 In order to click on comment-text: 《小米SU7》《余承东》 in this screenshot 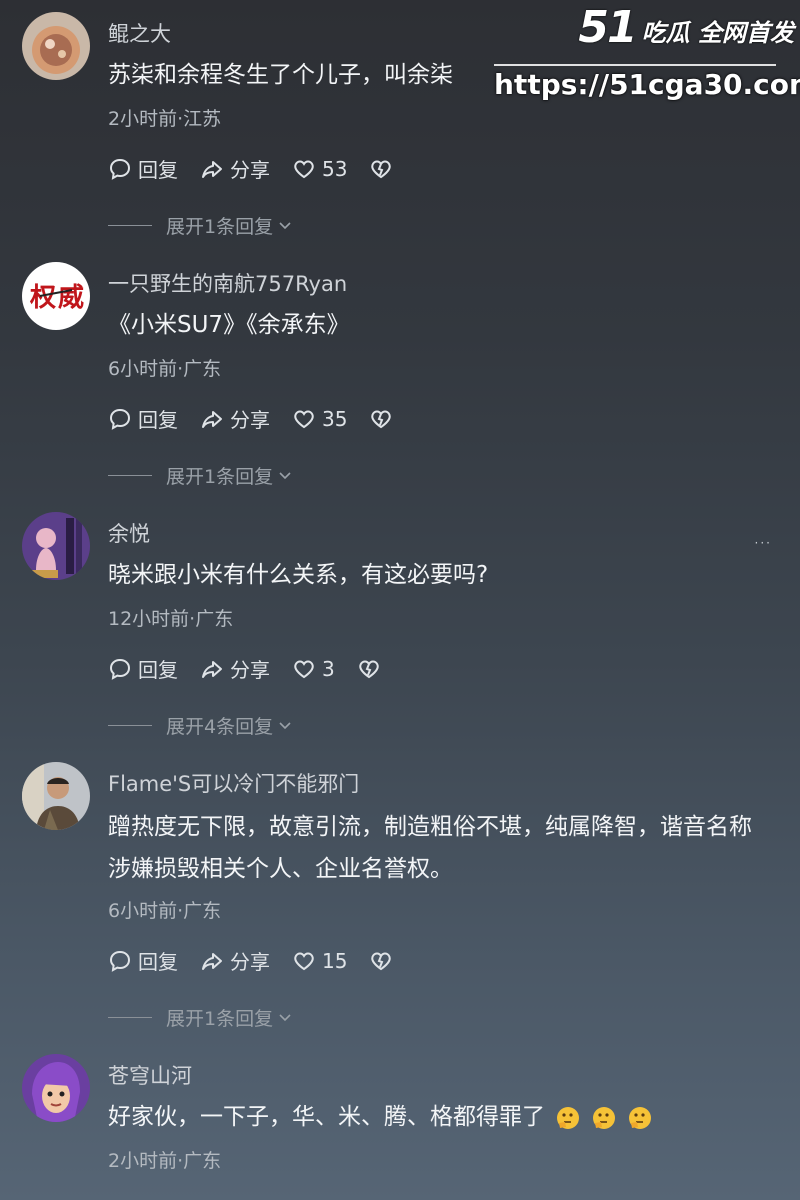, I will do `click(229, 325)`.